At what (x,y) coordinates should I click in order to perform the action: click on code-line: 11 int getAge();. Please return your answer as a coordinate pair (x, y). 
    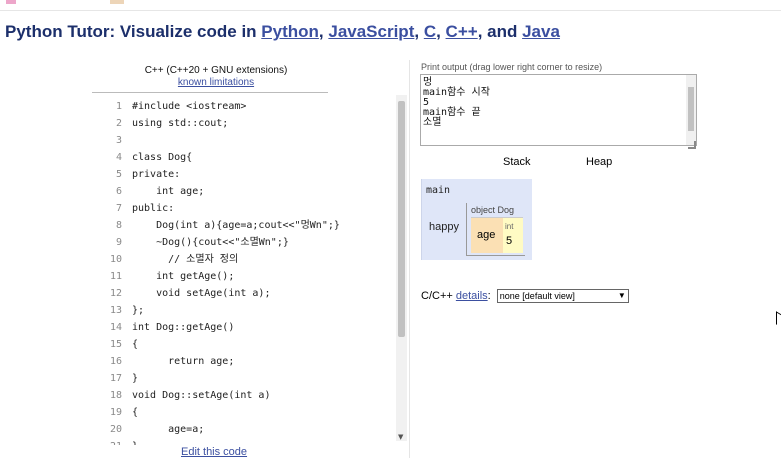
    Looking at the image, I should click on (163, 276).